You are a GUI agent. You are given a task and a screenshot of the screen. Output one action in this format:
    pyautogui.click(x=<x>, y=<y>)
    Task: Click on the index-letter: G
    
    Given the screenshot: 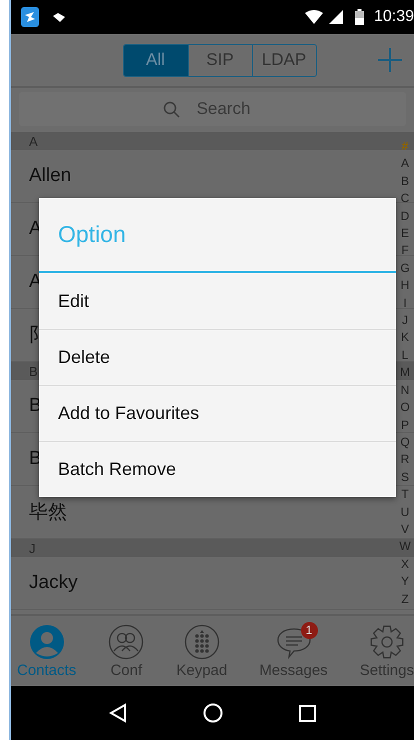 What is the action you would take?
    pyautogui.click(x=405, y=269)
    